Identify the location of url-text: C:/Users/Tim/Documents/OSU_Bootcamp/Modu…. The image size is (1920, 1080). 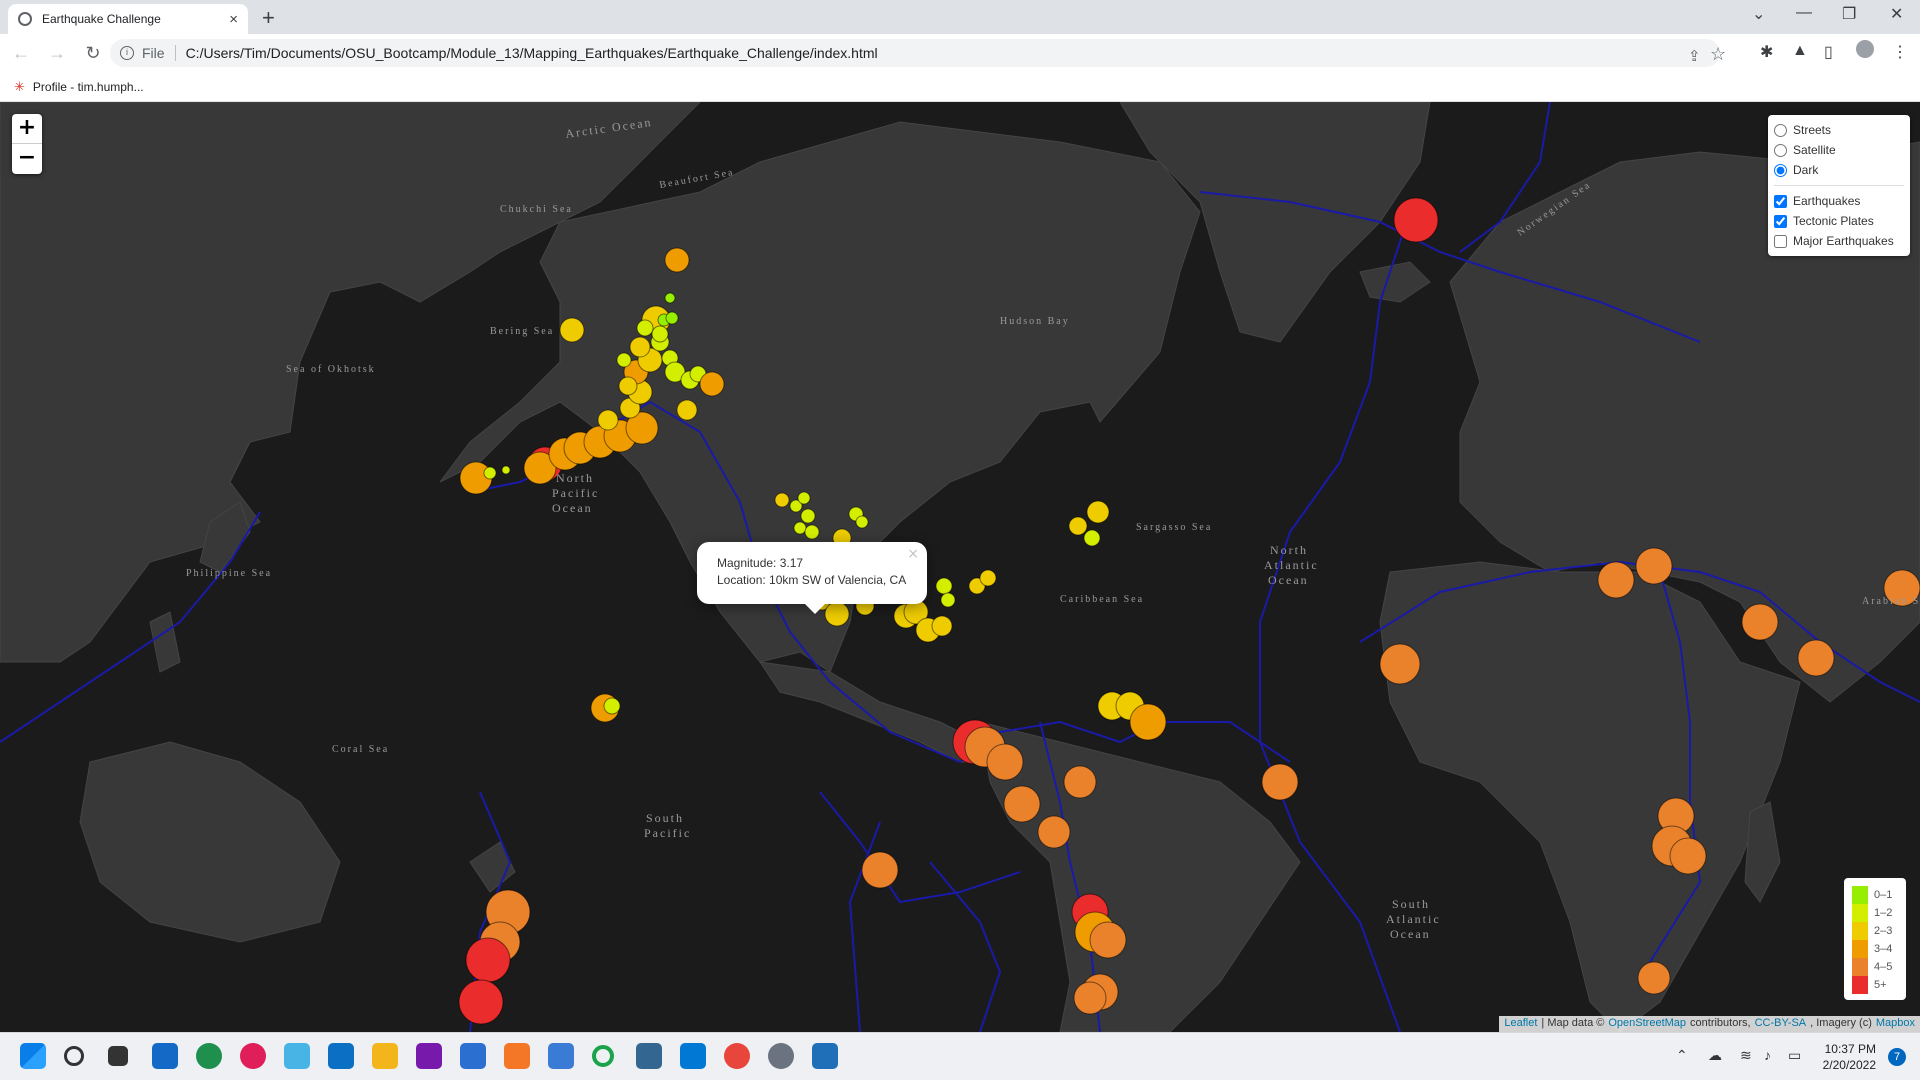
(532, 53).